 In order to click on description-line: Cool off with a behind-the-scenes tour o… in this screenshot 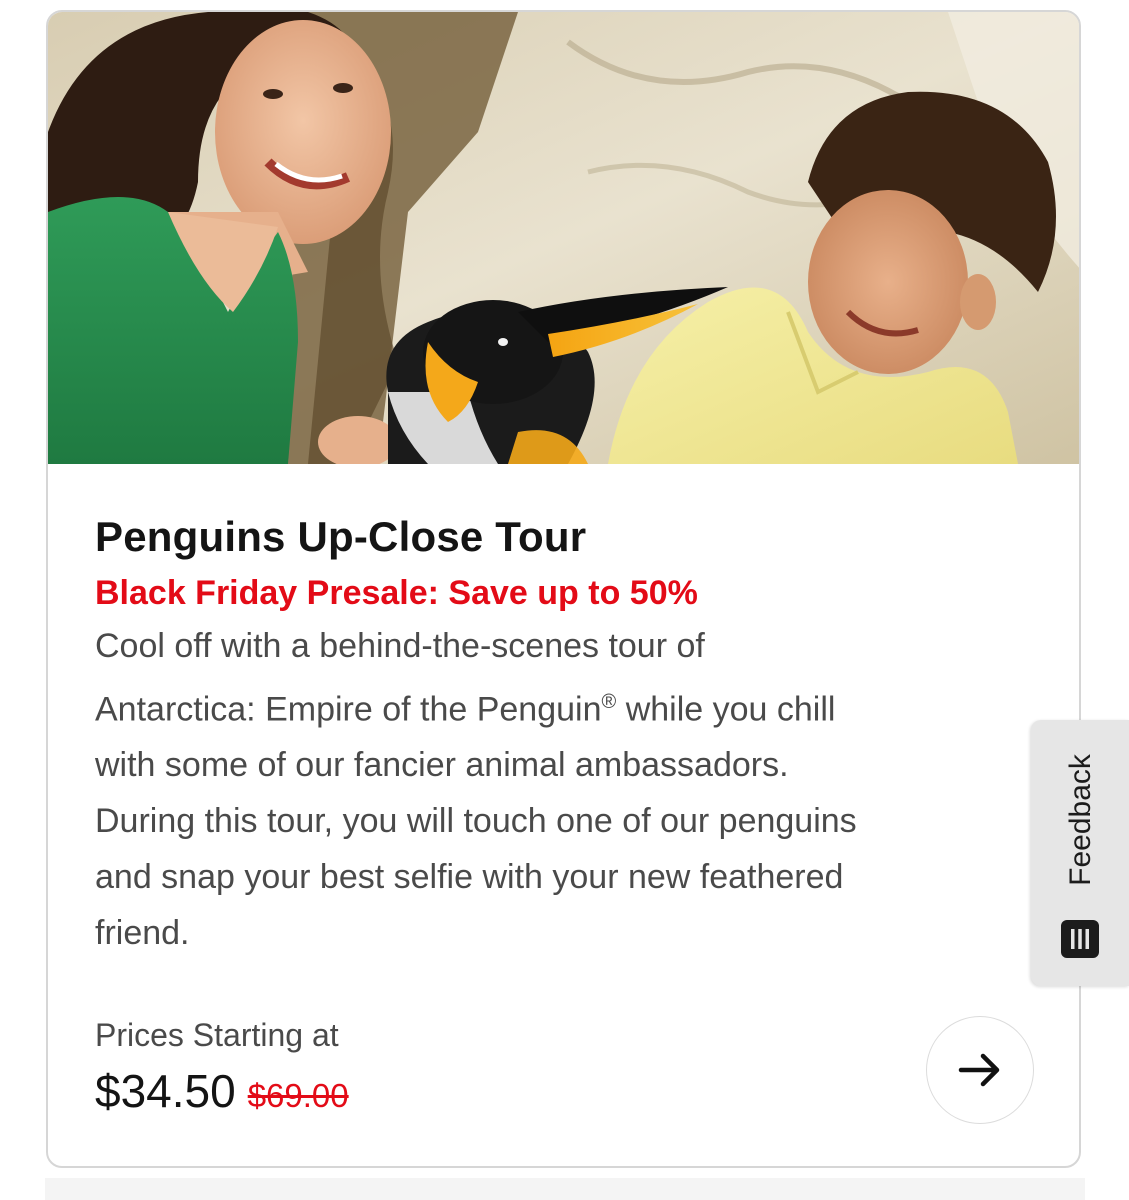, I will do `click(400, 646)`.